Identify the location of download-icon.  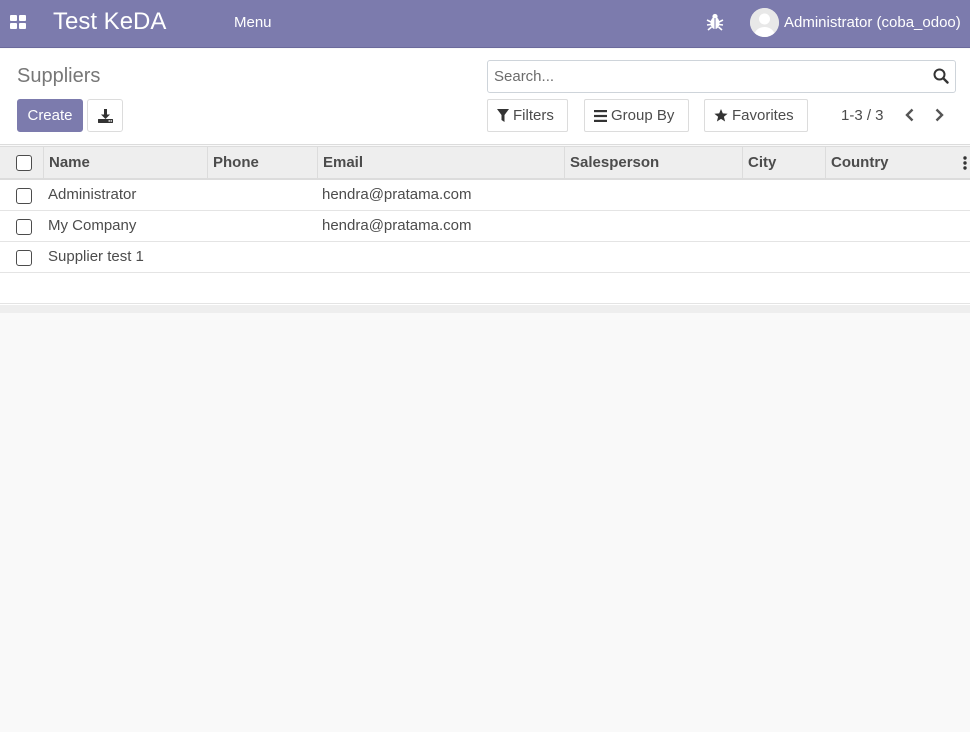
(105, 115).